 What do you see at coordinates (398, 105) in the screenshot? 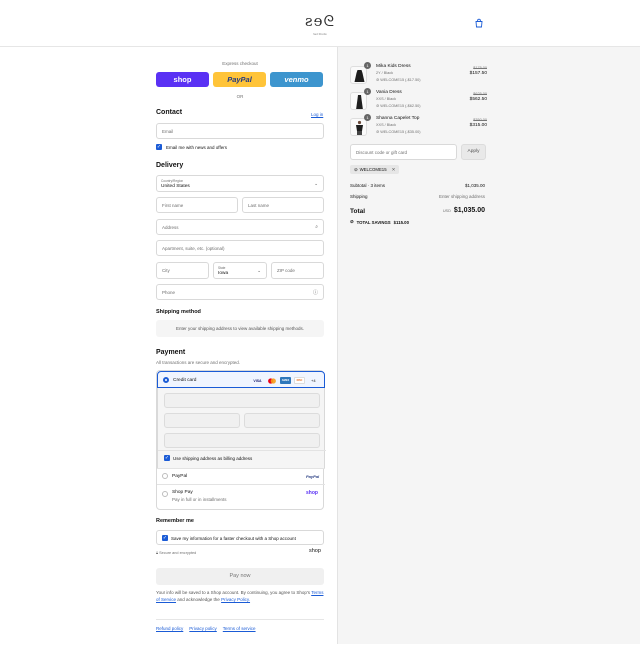
I see `item-discount: ⊘ WELCOME15 (-$62.50)` at bounding box center [398, 105].